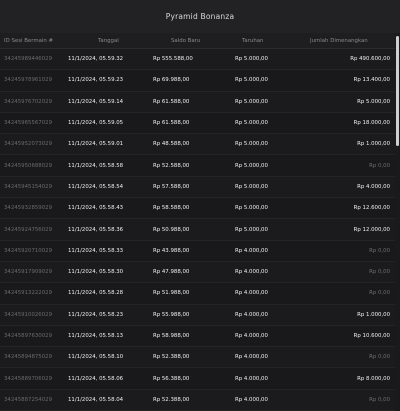 This screenshot has height=411, width=400. I want to click on balance-cell: Rp 69.988,00, so click(171, 80).